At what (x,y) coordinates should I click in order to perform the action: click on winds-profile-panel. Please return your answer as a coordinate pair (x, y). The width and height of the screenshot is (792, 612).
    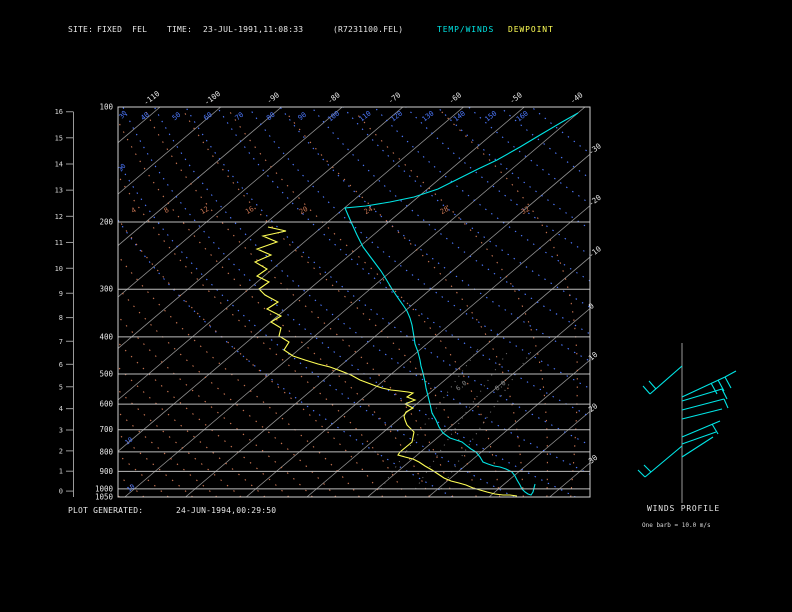
    Looking at the image, I should click on (687, 423).